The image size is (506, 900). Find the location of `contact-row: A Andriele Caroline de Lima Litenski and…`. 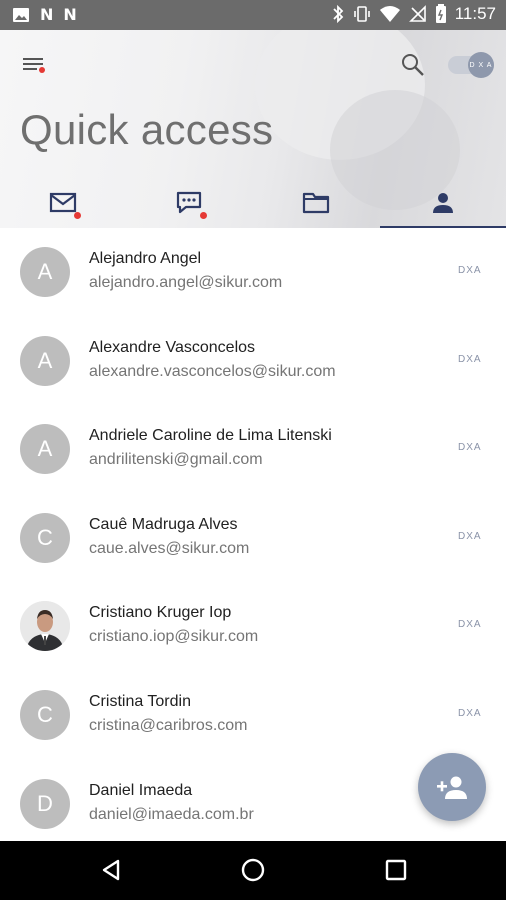

contact-row: A Andriele Caroline de Lima Litenski and… is located at coordinates (253, 450).